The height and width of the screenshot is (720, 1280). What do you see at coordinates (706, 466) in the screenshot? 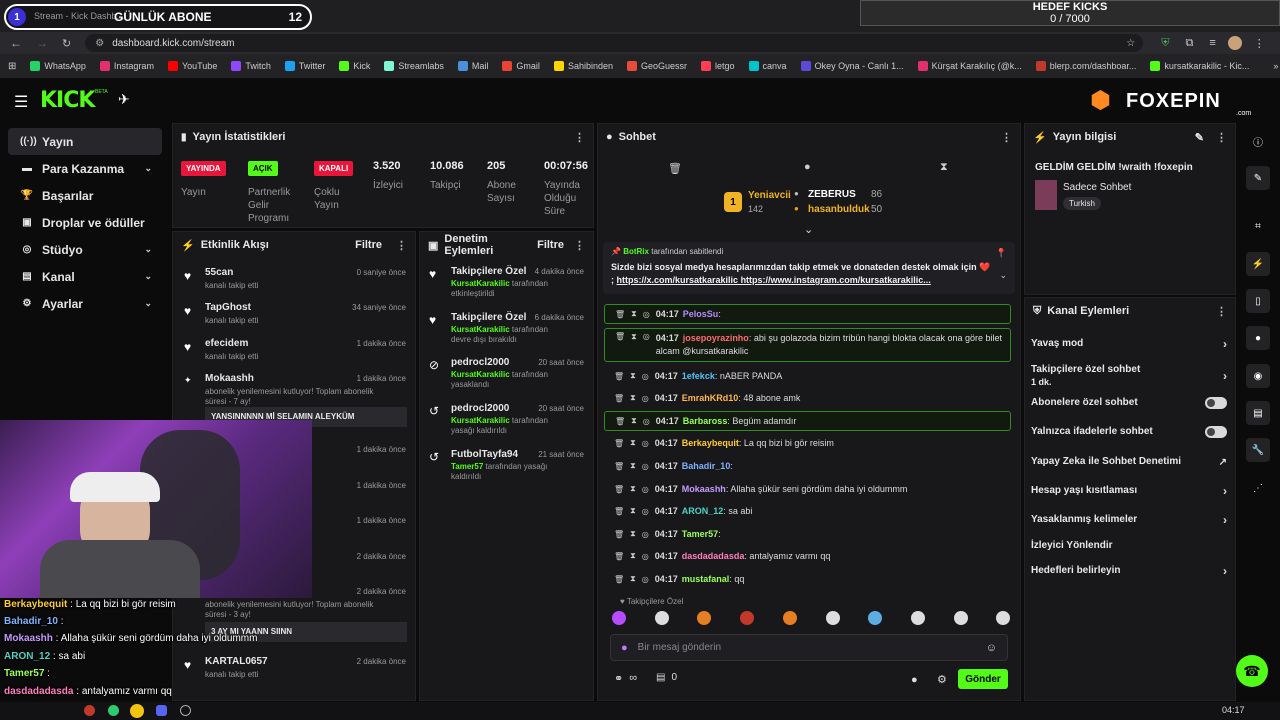
I see `message-username: Bahadir_10` at bounding box center [706, 466].